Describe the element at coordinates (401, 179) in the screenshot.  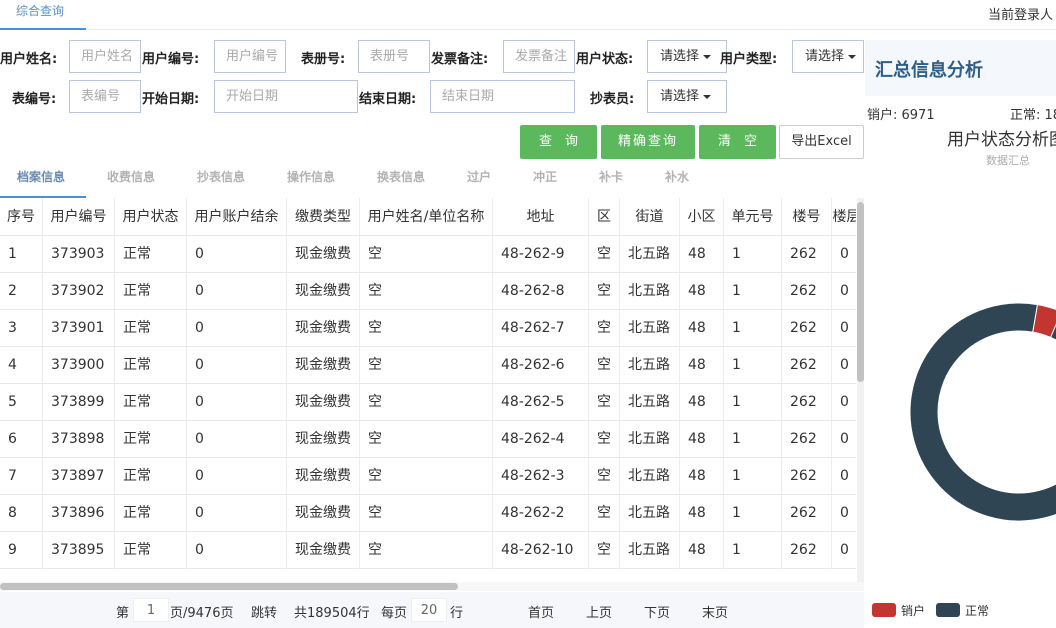
I see `tab-meter-change-info: 换表信息` at that location.